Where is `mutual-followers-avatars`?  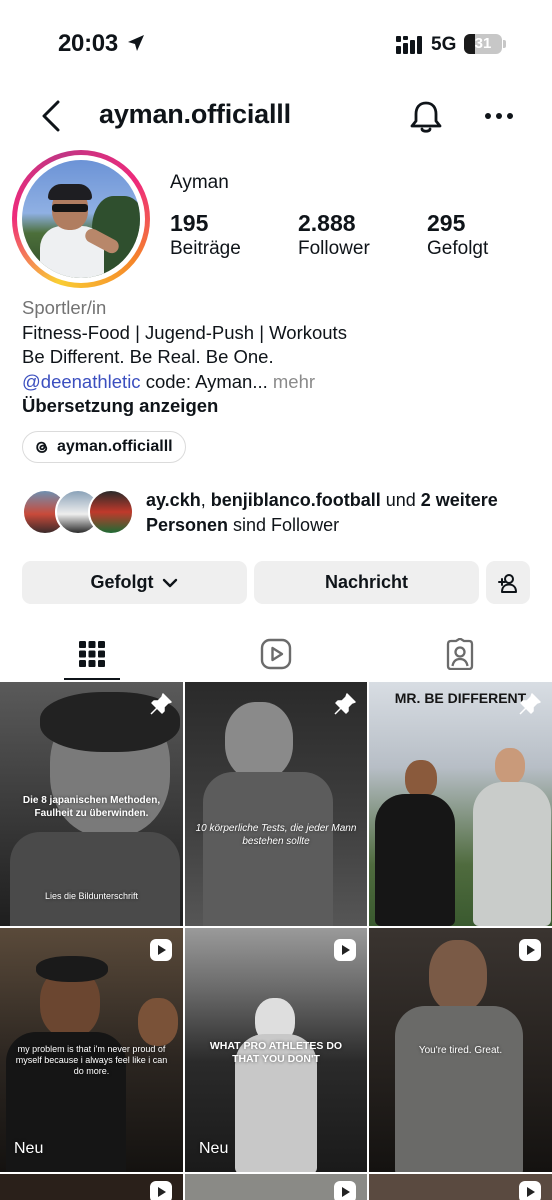
mutual-followers-avatars is located at coordinates (78, 512).